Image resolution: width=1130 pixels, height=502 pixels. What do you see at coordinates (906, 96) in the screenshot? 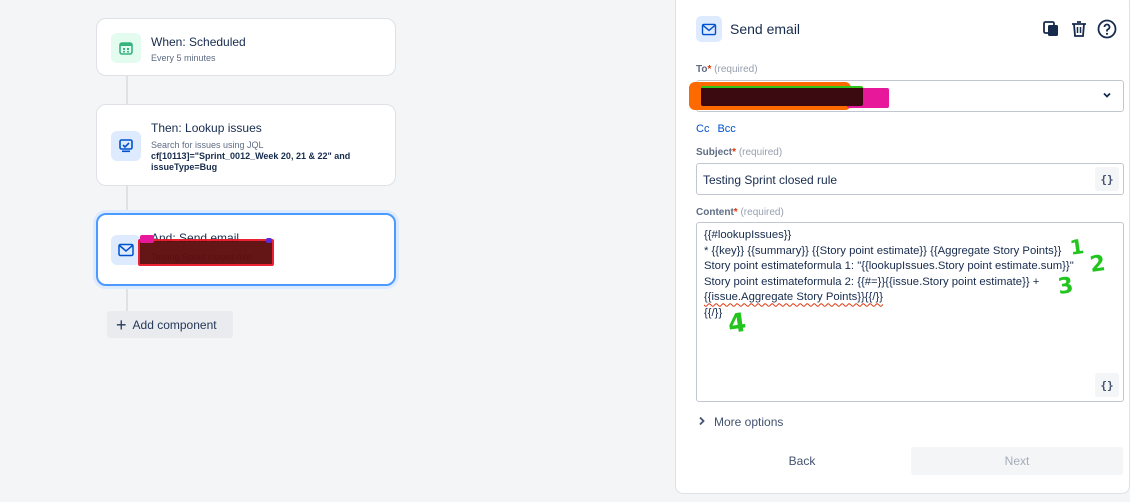
I see `to-recipients-select` at bounding box center [906, 96].